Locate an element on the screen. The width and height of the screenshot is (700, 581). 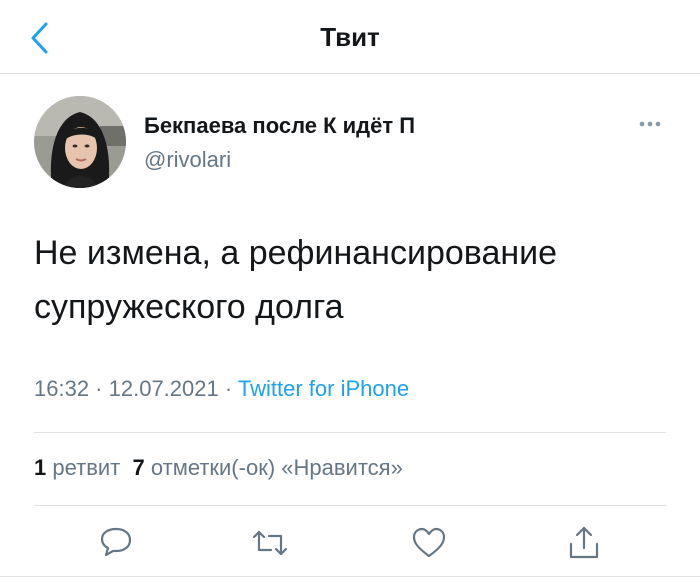
tweet-text-line: супружеского долга is located at coordinates (189, 307).